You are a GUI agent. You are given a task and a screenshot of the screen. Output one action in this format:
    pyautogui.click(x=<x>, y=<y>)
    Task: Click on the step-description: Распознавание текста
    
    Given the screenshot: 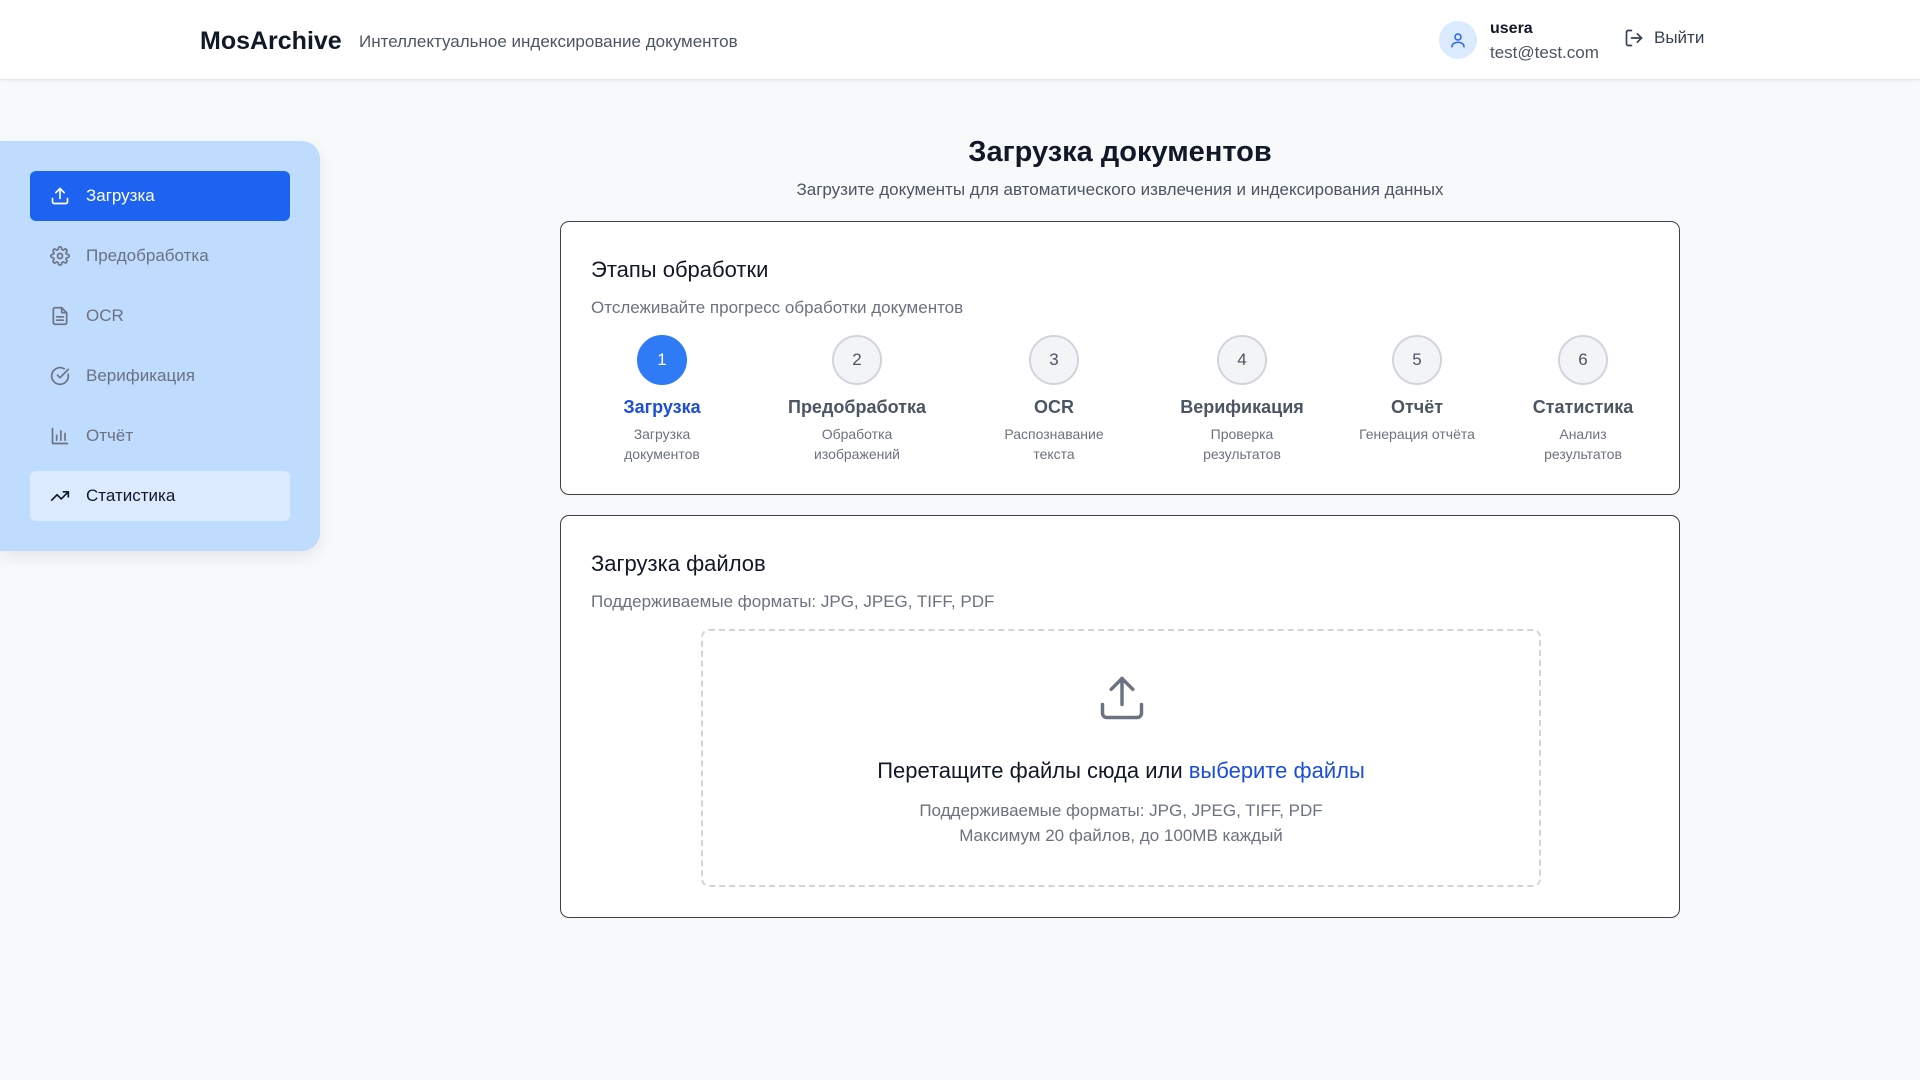 What is the action you would take?
    pyautogui.click(x=1054, y=444)
    